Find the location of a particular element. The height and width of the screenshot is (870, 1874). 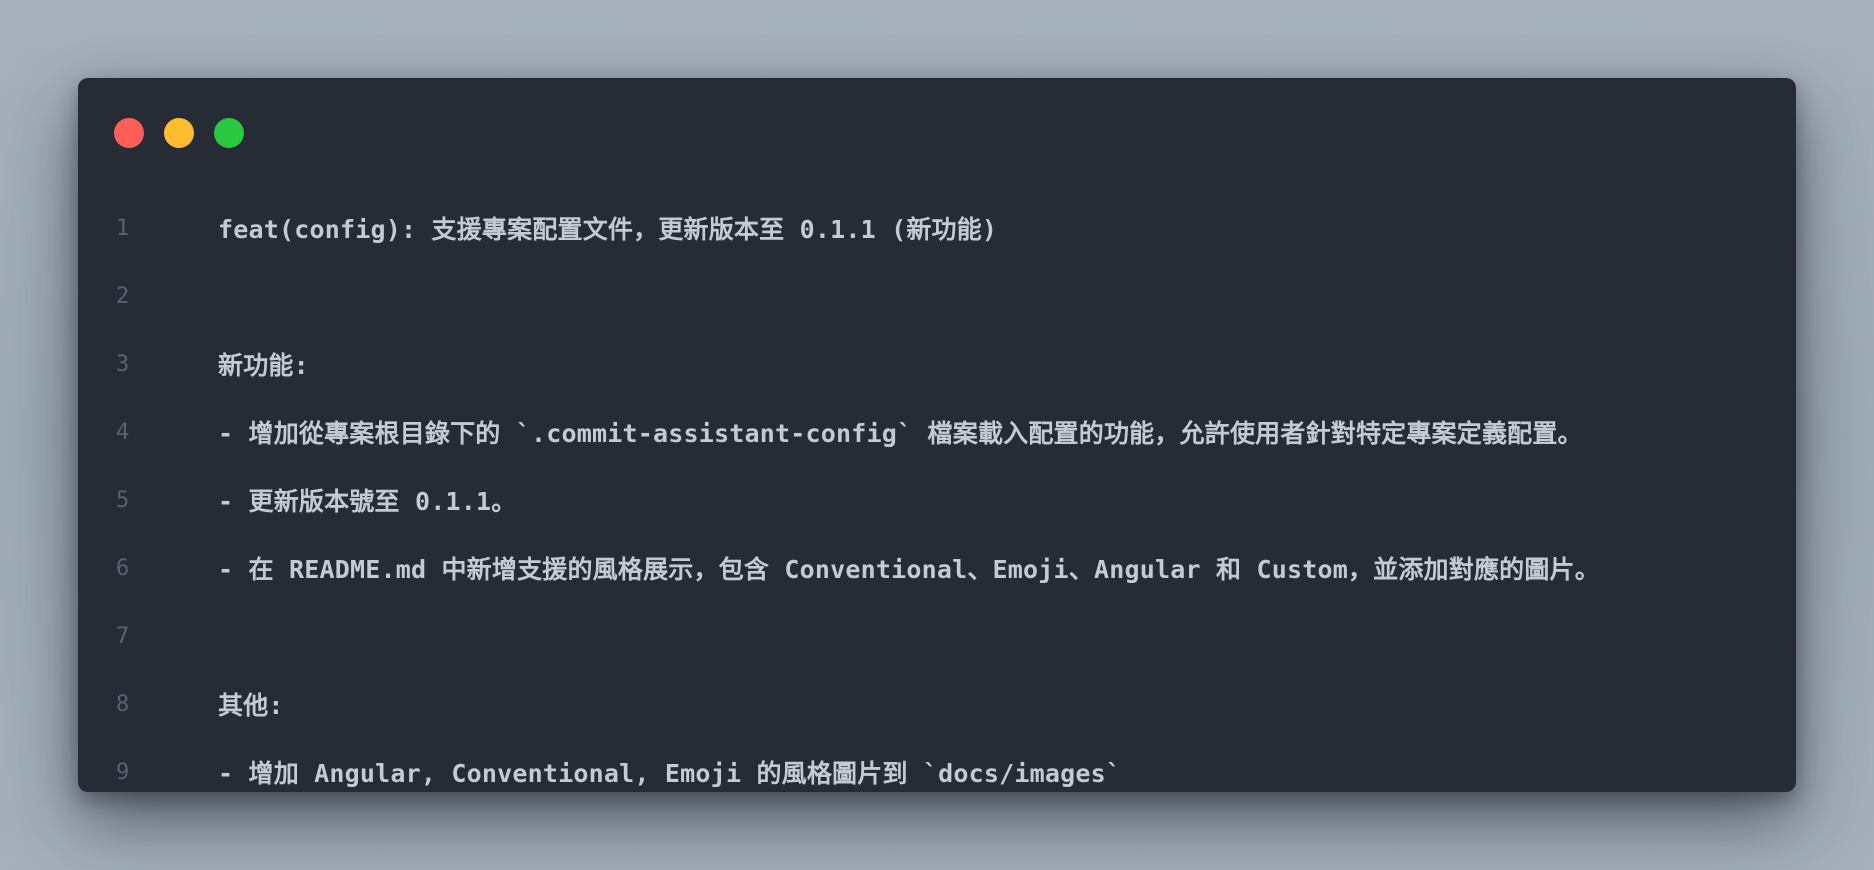

line-number: 8 is located at coordinates (123, 704).